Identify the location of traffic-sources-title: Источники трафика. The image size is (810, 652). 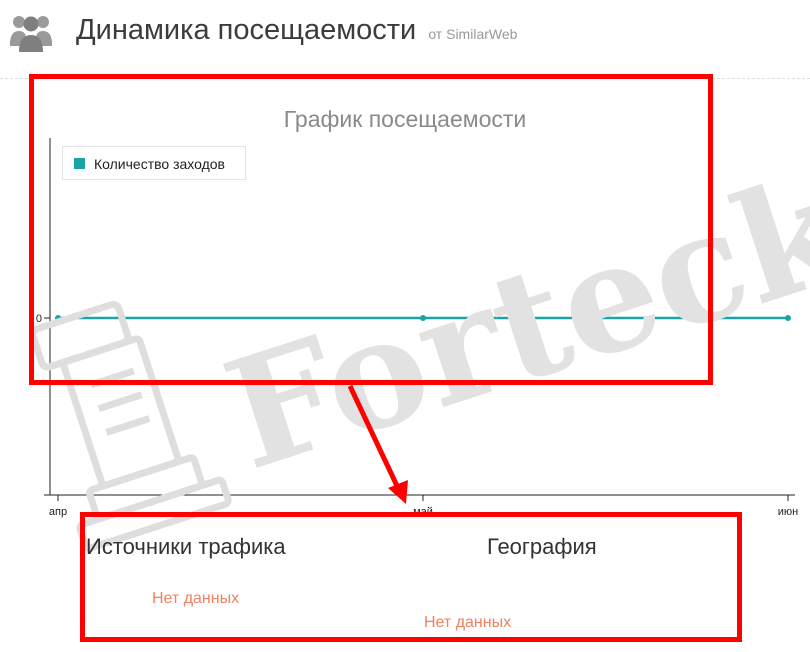
(186, 546).